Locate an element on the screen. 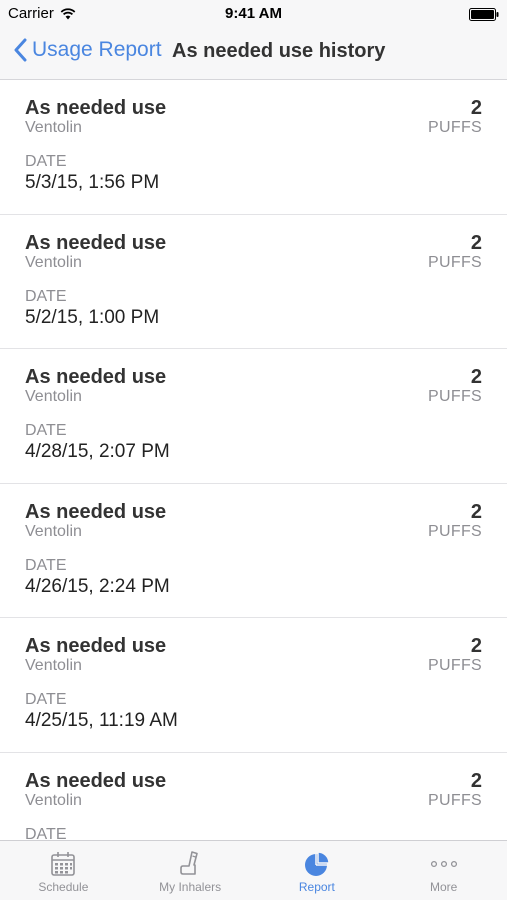  tab-more: More is located at coordinates (443, 870).